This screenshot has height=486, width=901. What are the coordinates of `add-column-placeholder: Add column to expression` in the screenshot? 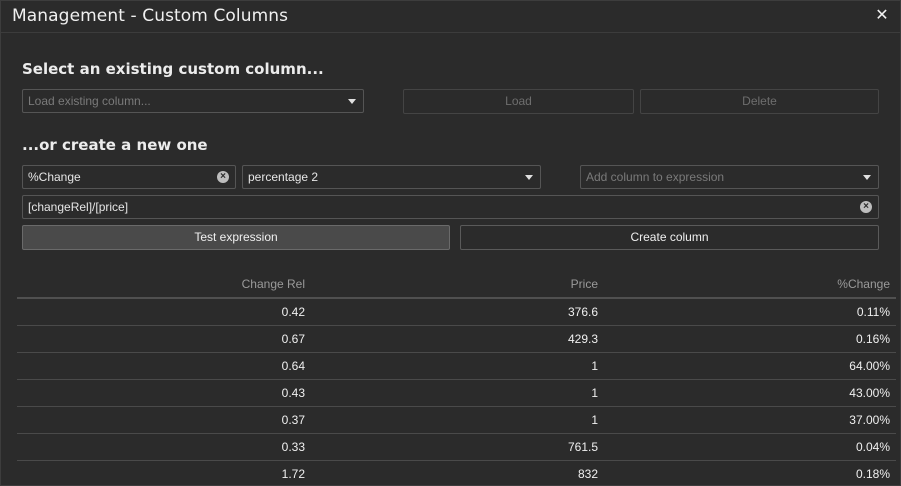 It's located at (655, 177).